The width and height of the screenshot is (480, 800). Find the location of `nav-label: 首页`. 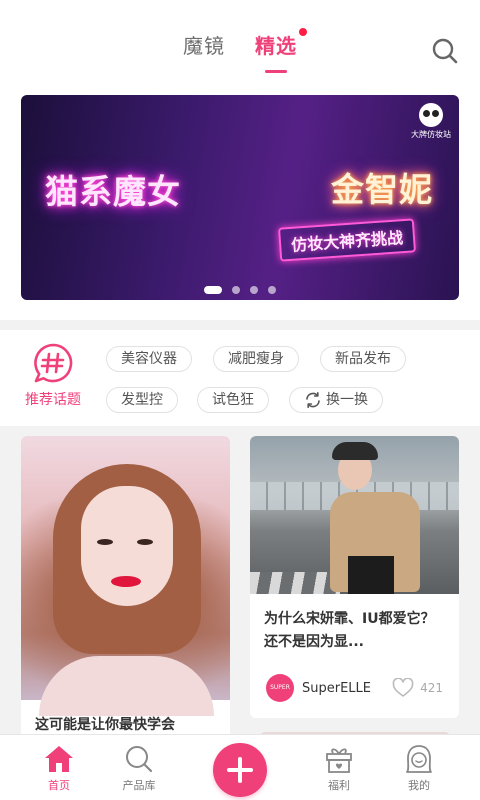

nav-label: 首页 is located at coordinates (59, 785).